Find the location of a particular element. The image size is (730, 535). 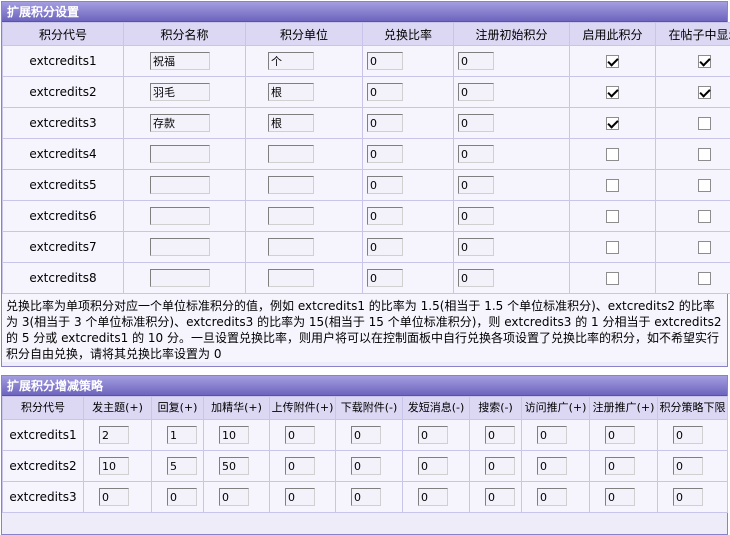

column-header: 发短消息(-) is located at coordinates (436, 408).